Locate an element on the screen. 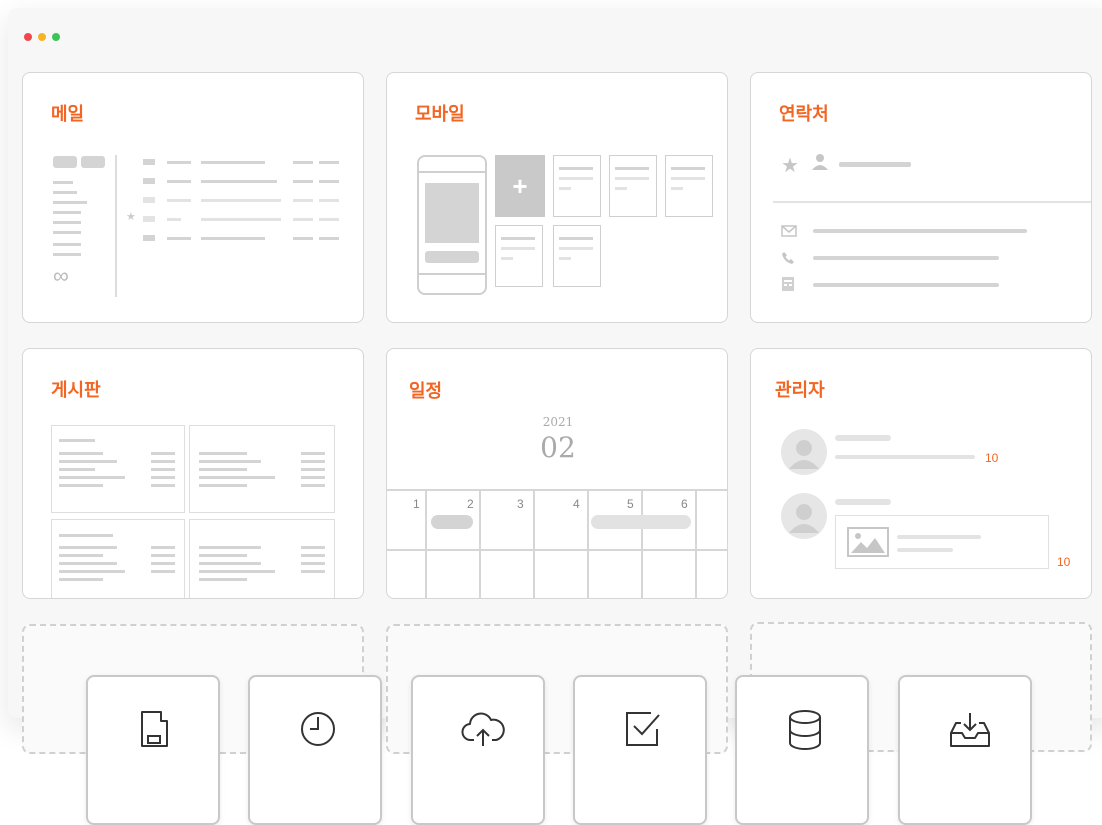 The height and width of the screenshot is (825, 1102). calendar-year: 2021 is located at coordinates (558, 422).